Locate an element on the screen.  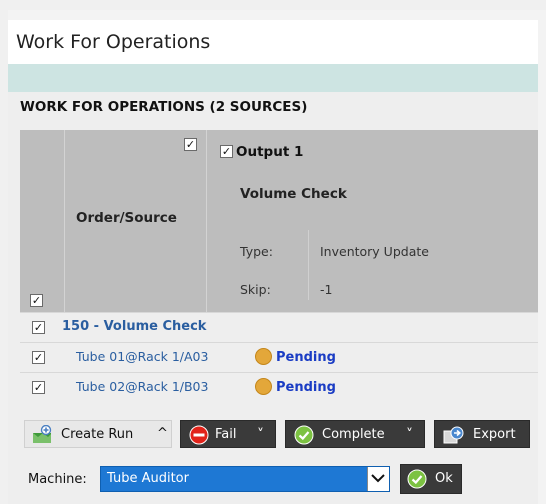
action-toolbar: Create Run ^ Fail ˅ Complete ˅ Export is located at coordinates (279, 434).